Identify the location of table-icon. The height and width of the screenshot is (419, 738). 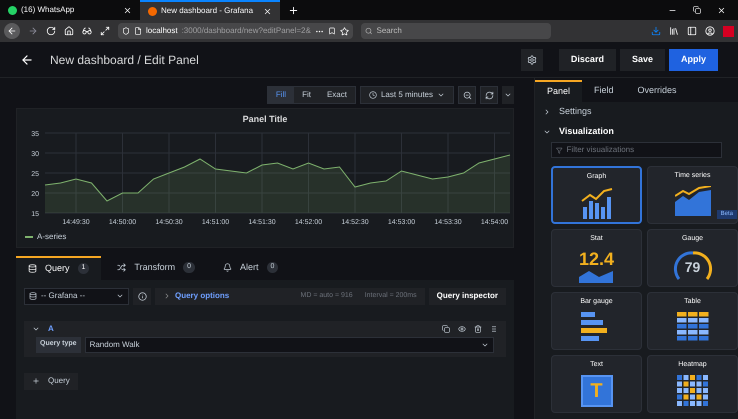
(692, 327).